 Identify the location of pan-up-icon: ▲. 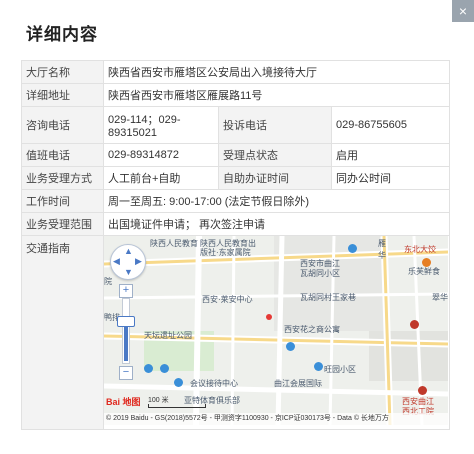
(128, 251).